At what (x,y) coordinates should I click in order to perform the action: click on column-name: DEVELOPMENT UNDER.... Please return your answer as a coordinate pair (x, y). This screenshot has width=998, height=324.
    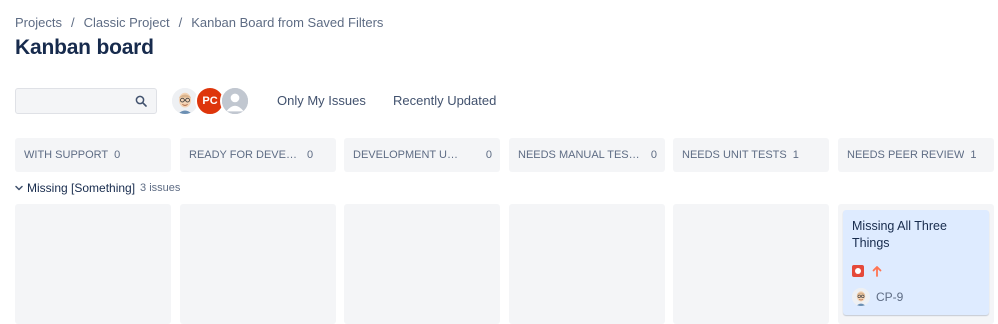
    Looking at the image, I should click on (409, 155).